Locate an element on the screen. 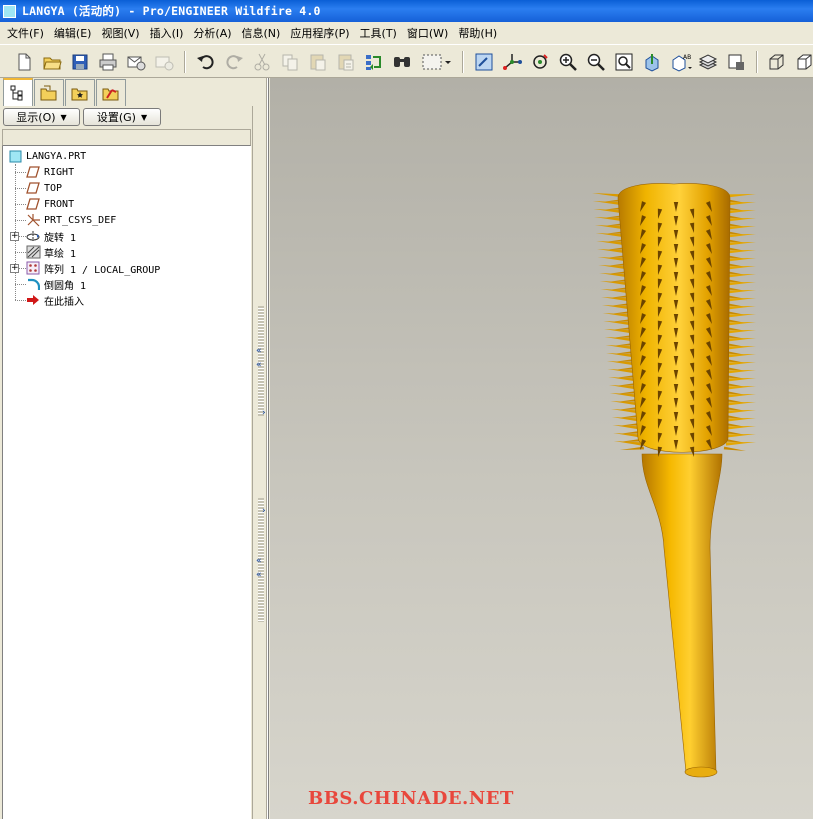  watermark-text: BBS.CHINADE.NET is located at coordinates (411, 798).